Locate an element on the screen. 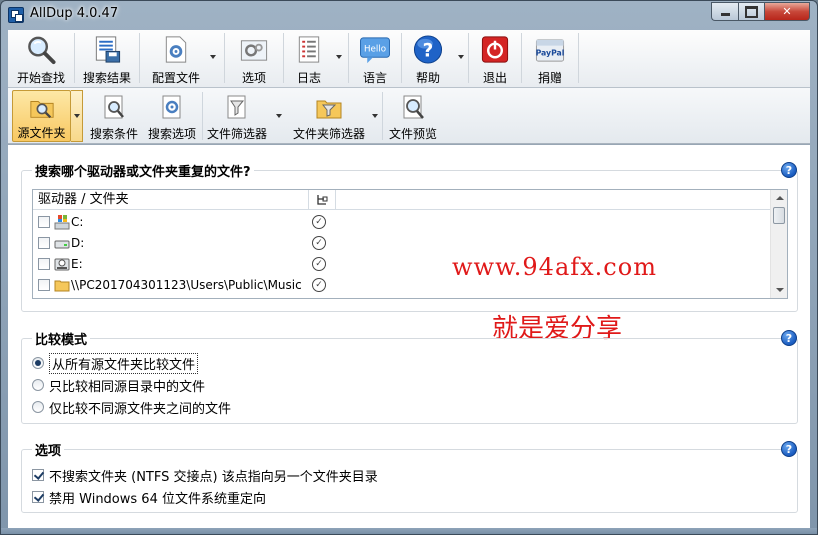  folder-filter-label: 文件夹筛选器 is located at coordinates (328, 134).